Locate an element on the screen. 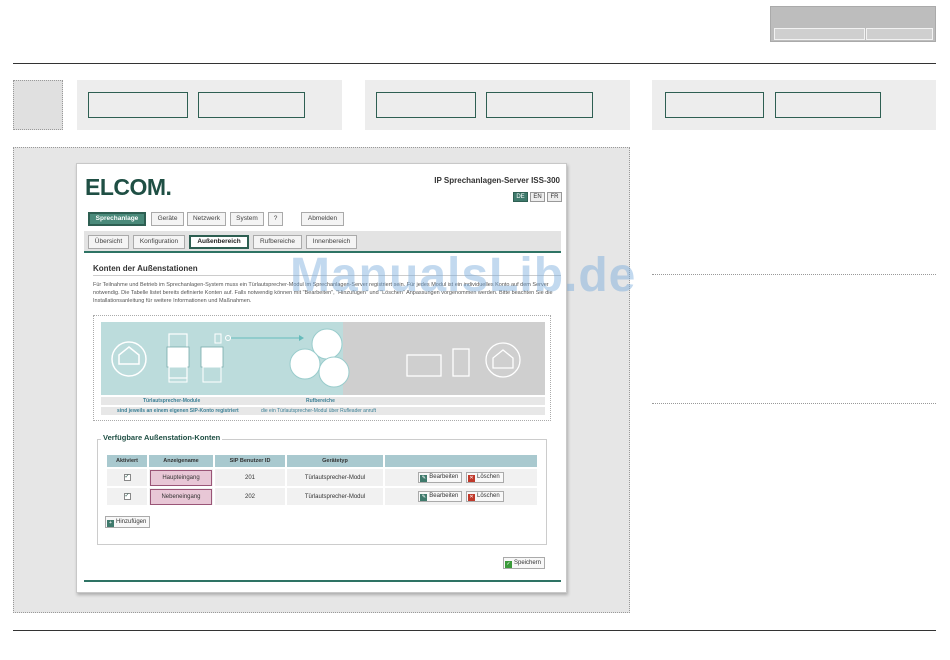 The image size is (950, 660). badge-cell-right is located at coordinates (899, 34).